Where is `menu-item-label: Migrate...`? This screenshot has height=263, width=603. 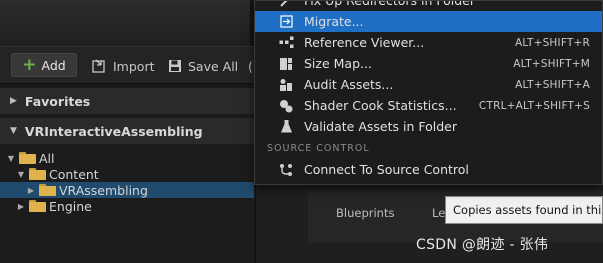
menu-item-label: Migrate... is located at coordinates (334, 21).